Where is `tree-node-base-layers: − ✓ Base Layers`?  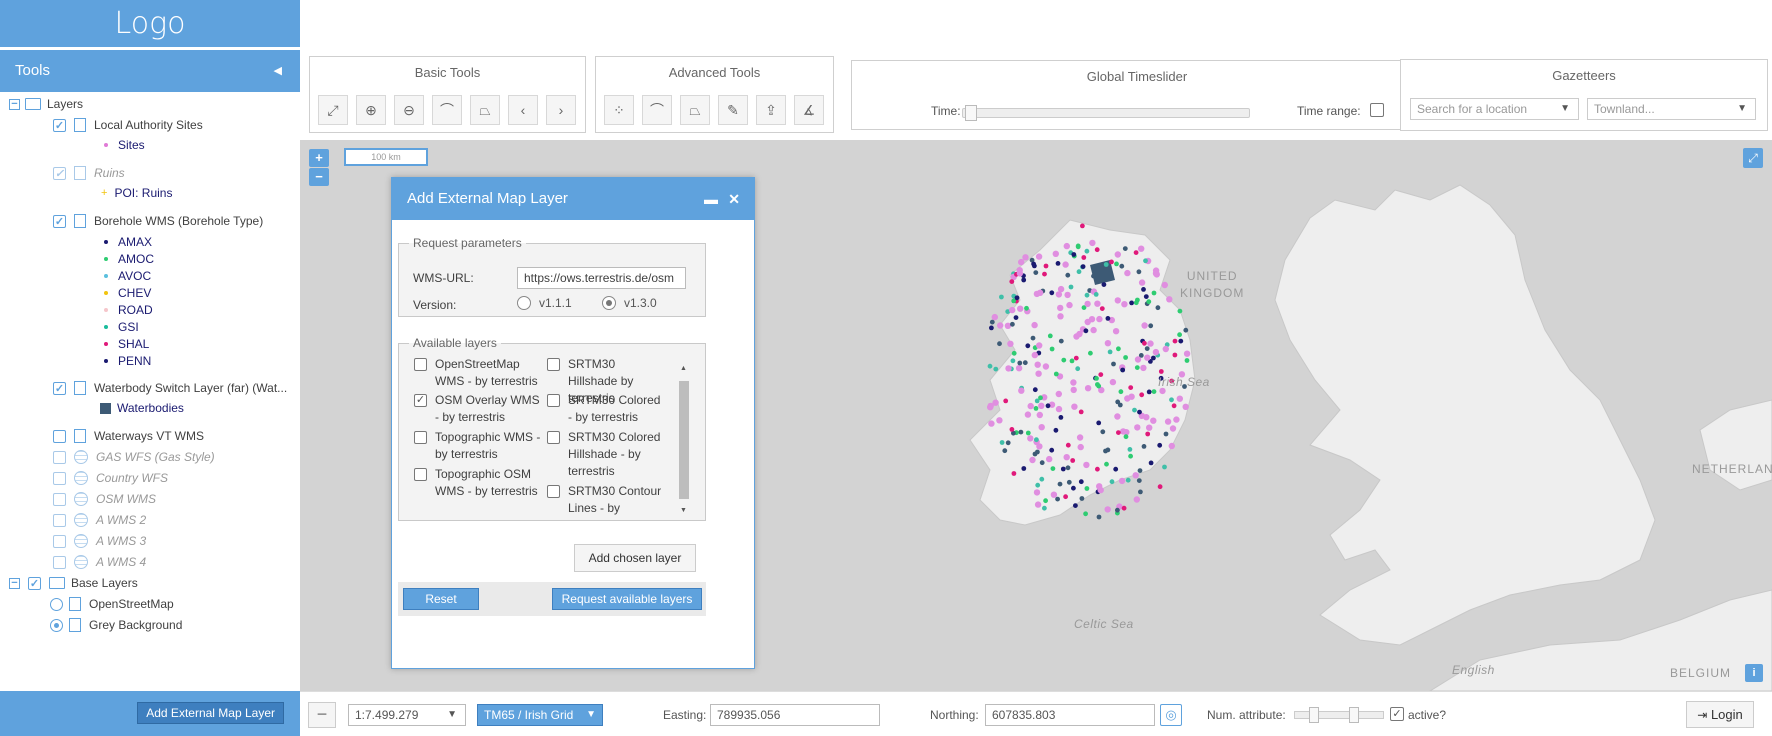
tree-node-base-layers: − ✓ Base Layers is located at coordinates (73, 583).